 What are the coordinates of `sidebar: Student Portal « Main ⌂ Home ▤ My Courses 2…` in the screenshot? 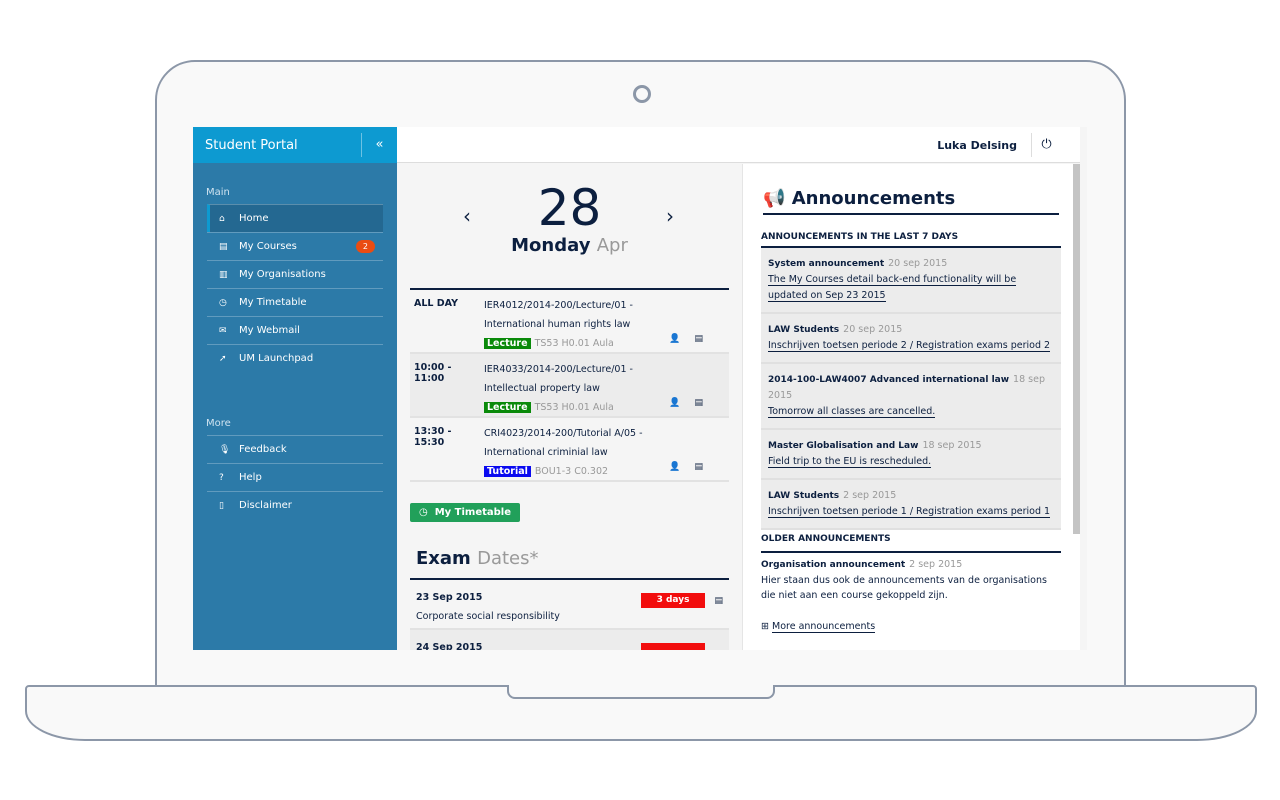 It's located at (295, 388).